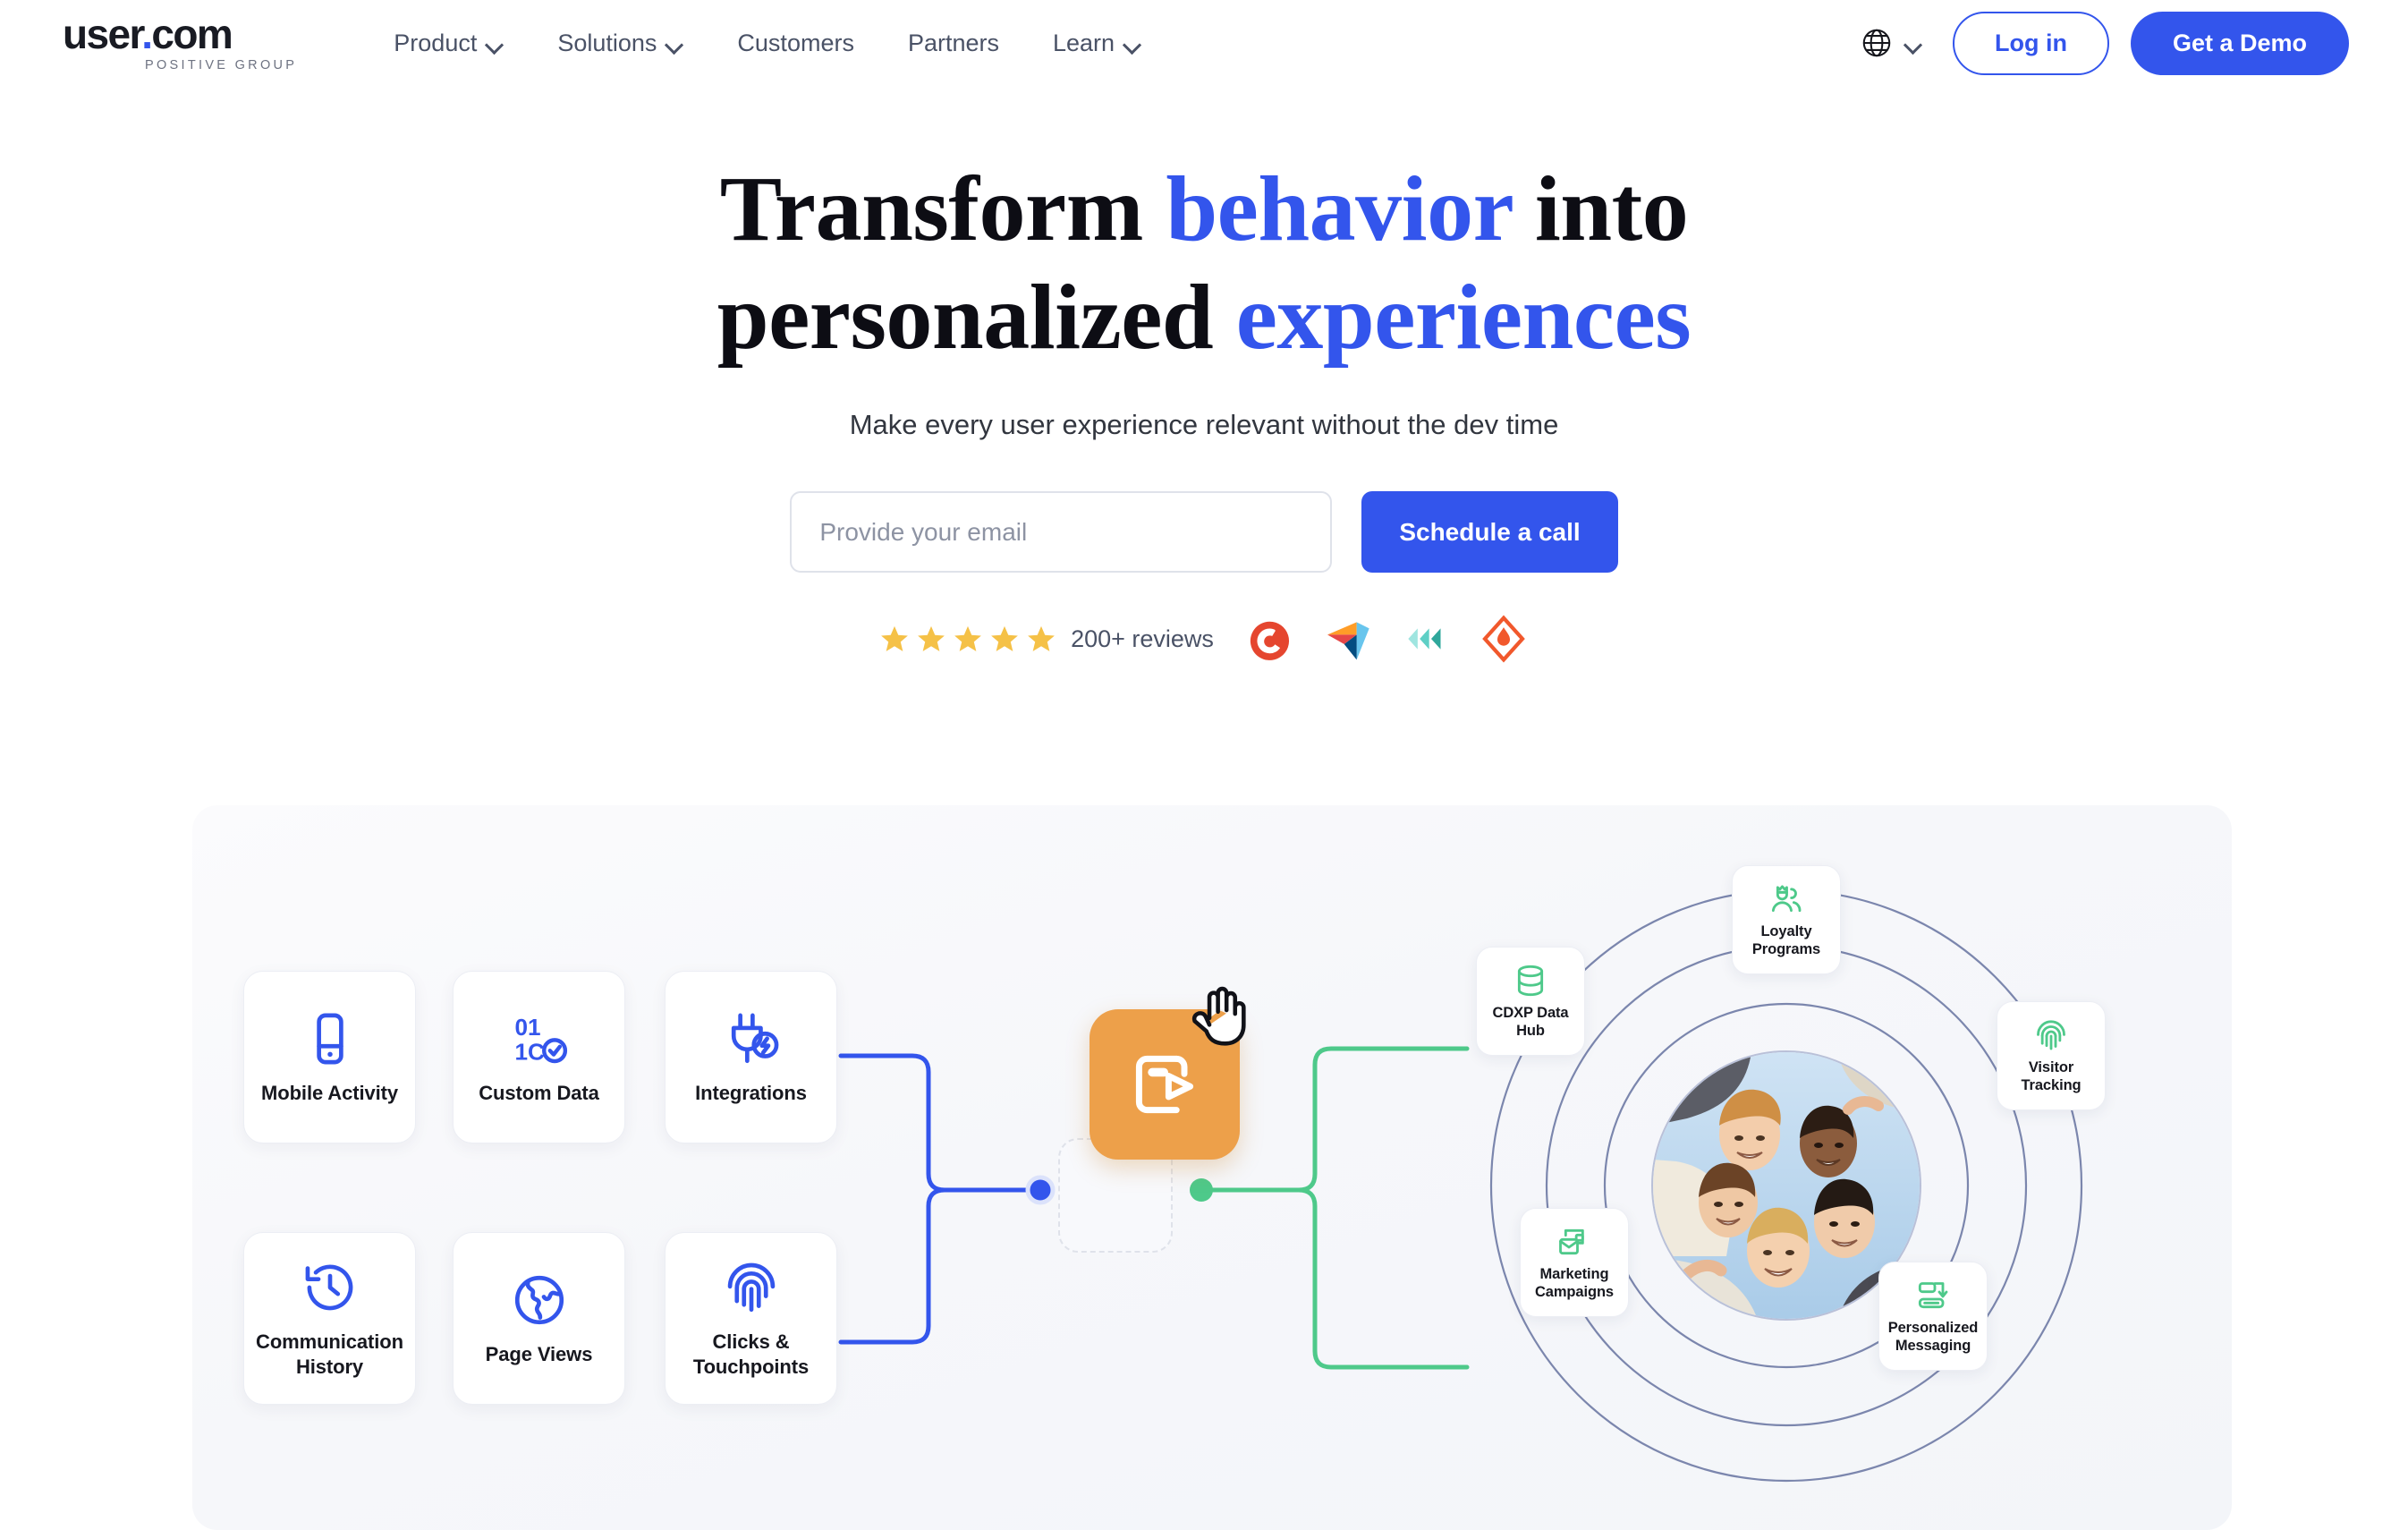  What do you see at coordinates (1933, 1316) in the screenshot?
I see `orbit-card-personalized-messaging: Personalized Messaging` at bounding box center [1933, 1316].